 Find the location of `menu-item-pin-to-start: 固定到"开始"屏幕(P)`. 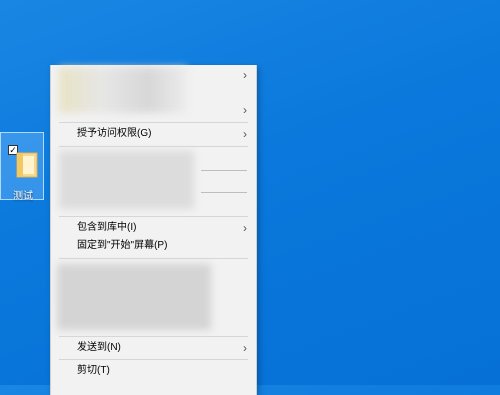

menu-item-pin-to-start: 固定到"开始"屏幕(P) is located at coordinates (153, 246).